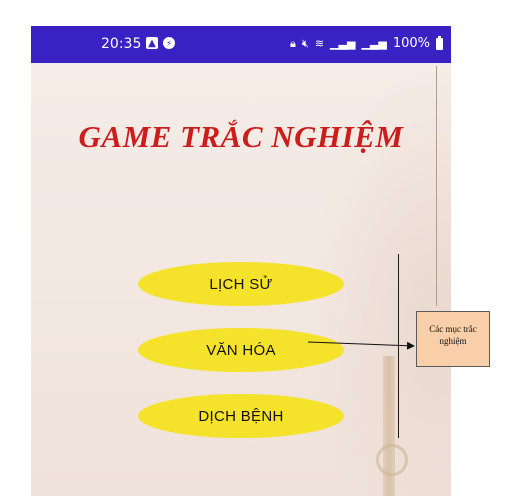  I want to click on messenger-icon: ⚡, so click(169, 43).